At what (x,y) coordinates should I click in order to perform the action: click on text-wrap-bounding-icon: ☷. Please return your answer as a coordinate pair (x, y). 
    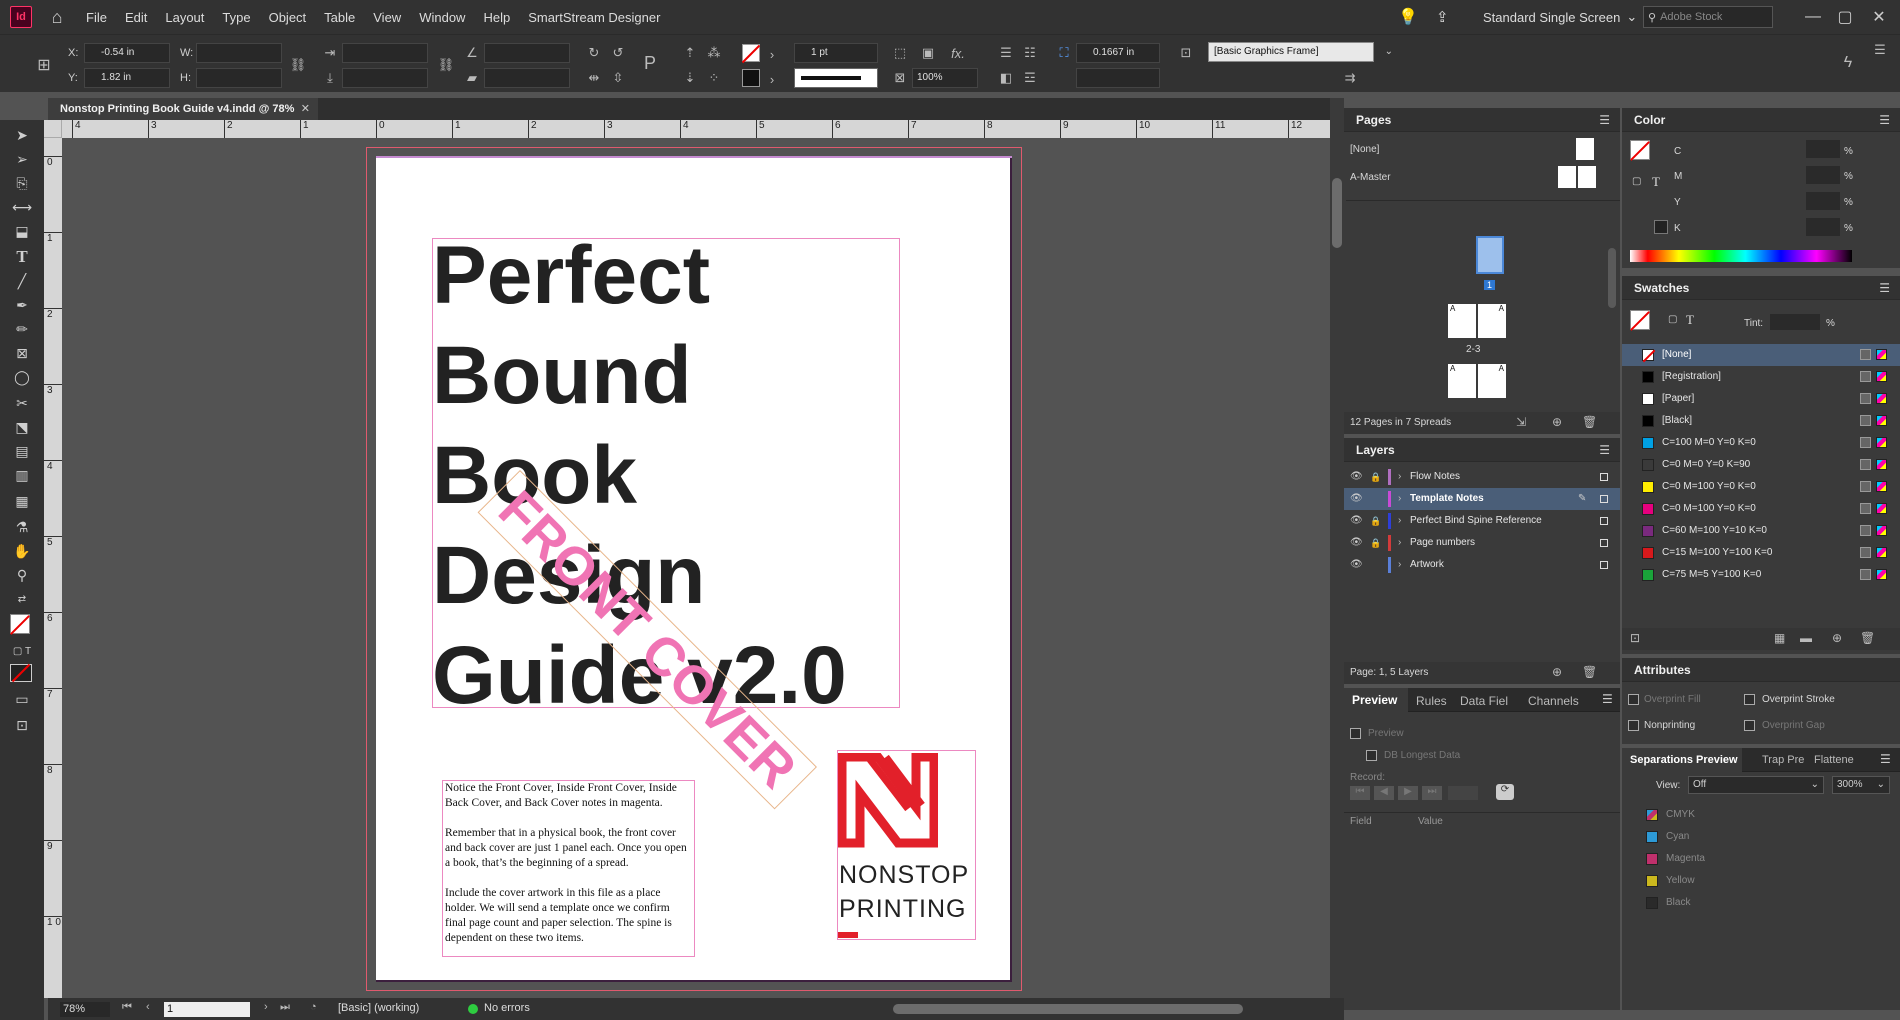
    Looking at the image, I should click on (1030, 53).